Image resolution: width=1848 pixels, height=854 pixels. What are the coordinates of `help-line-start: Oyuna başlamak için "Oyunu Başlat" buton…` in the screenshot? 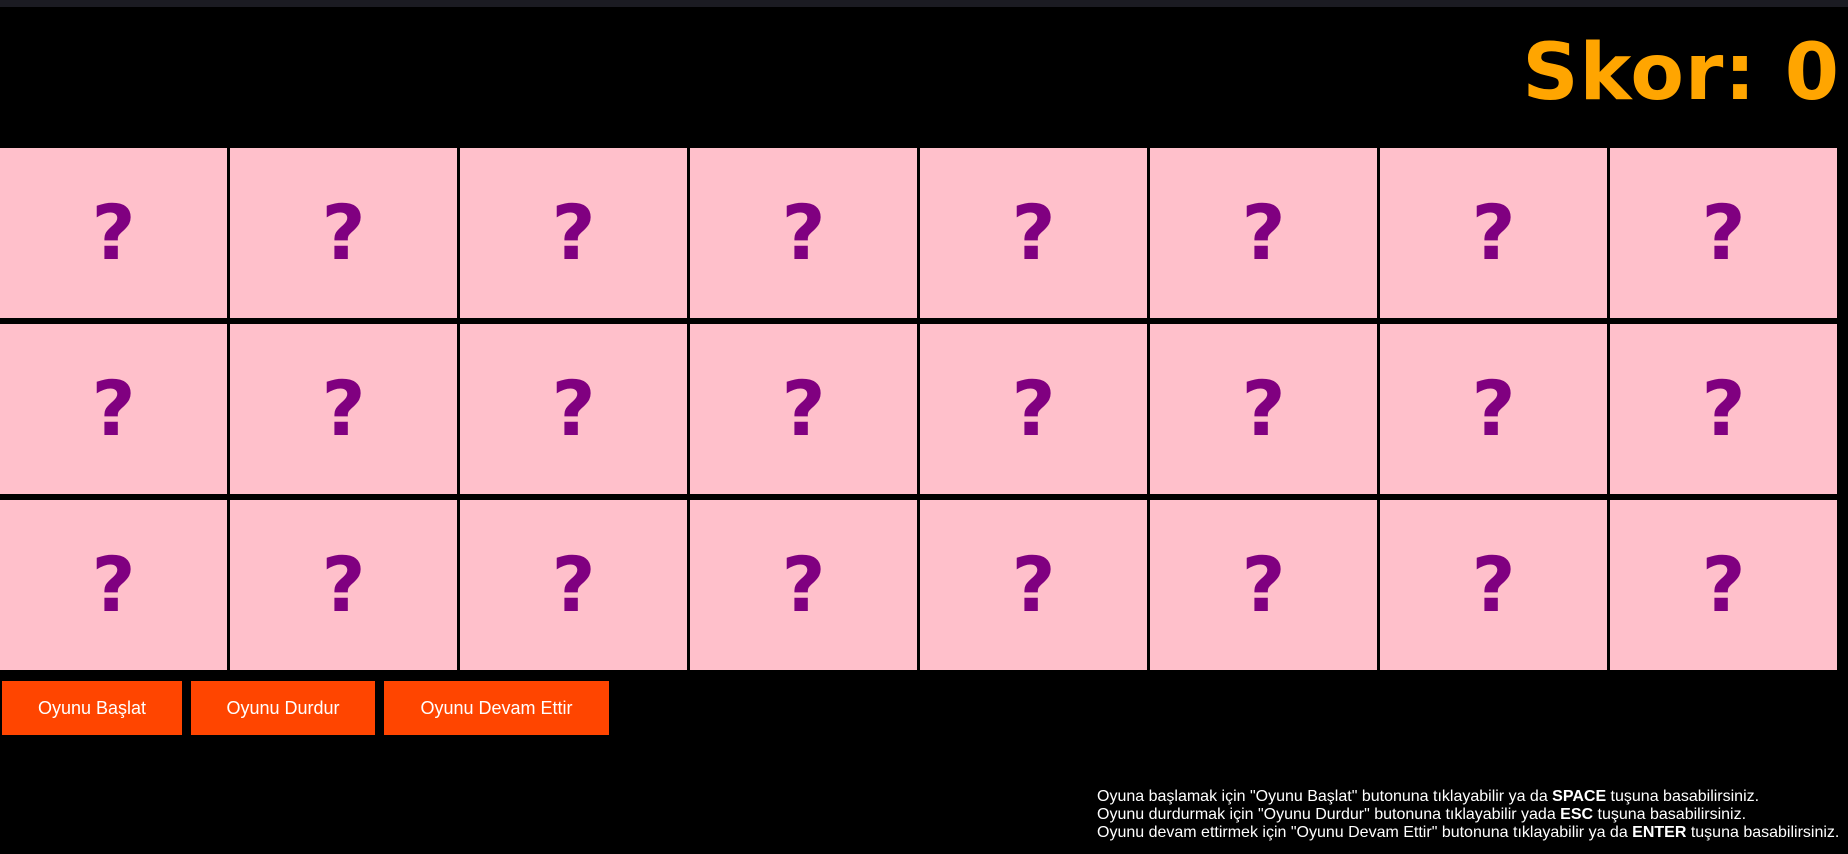 It's located at (1468, 797).